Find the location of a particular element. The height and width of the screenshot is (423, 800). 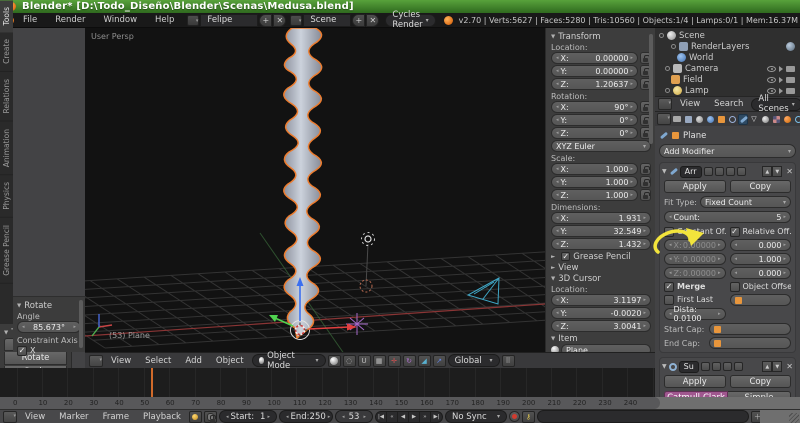

relative-z-field: 0.000 is located at coordinates (760, 273).